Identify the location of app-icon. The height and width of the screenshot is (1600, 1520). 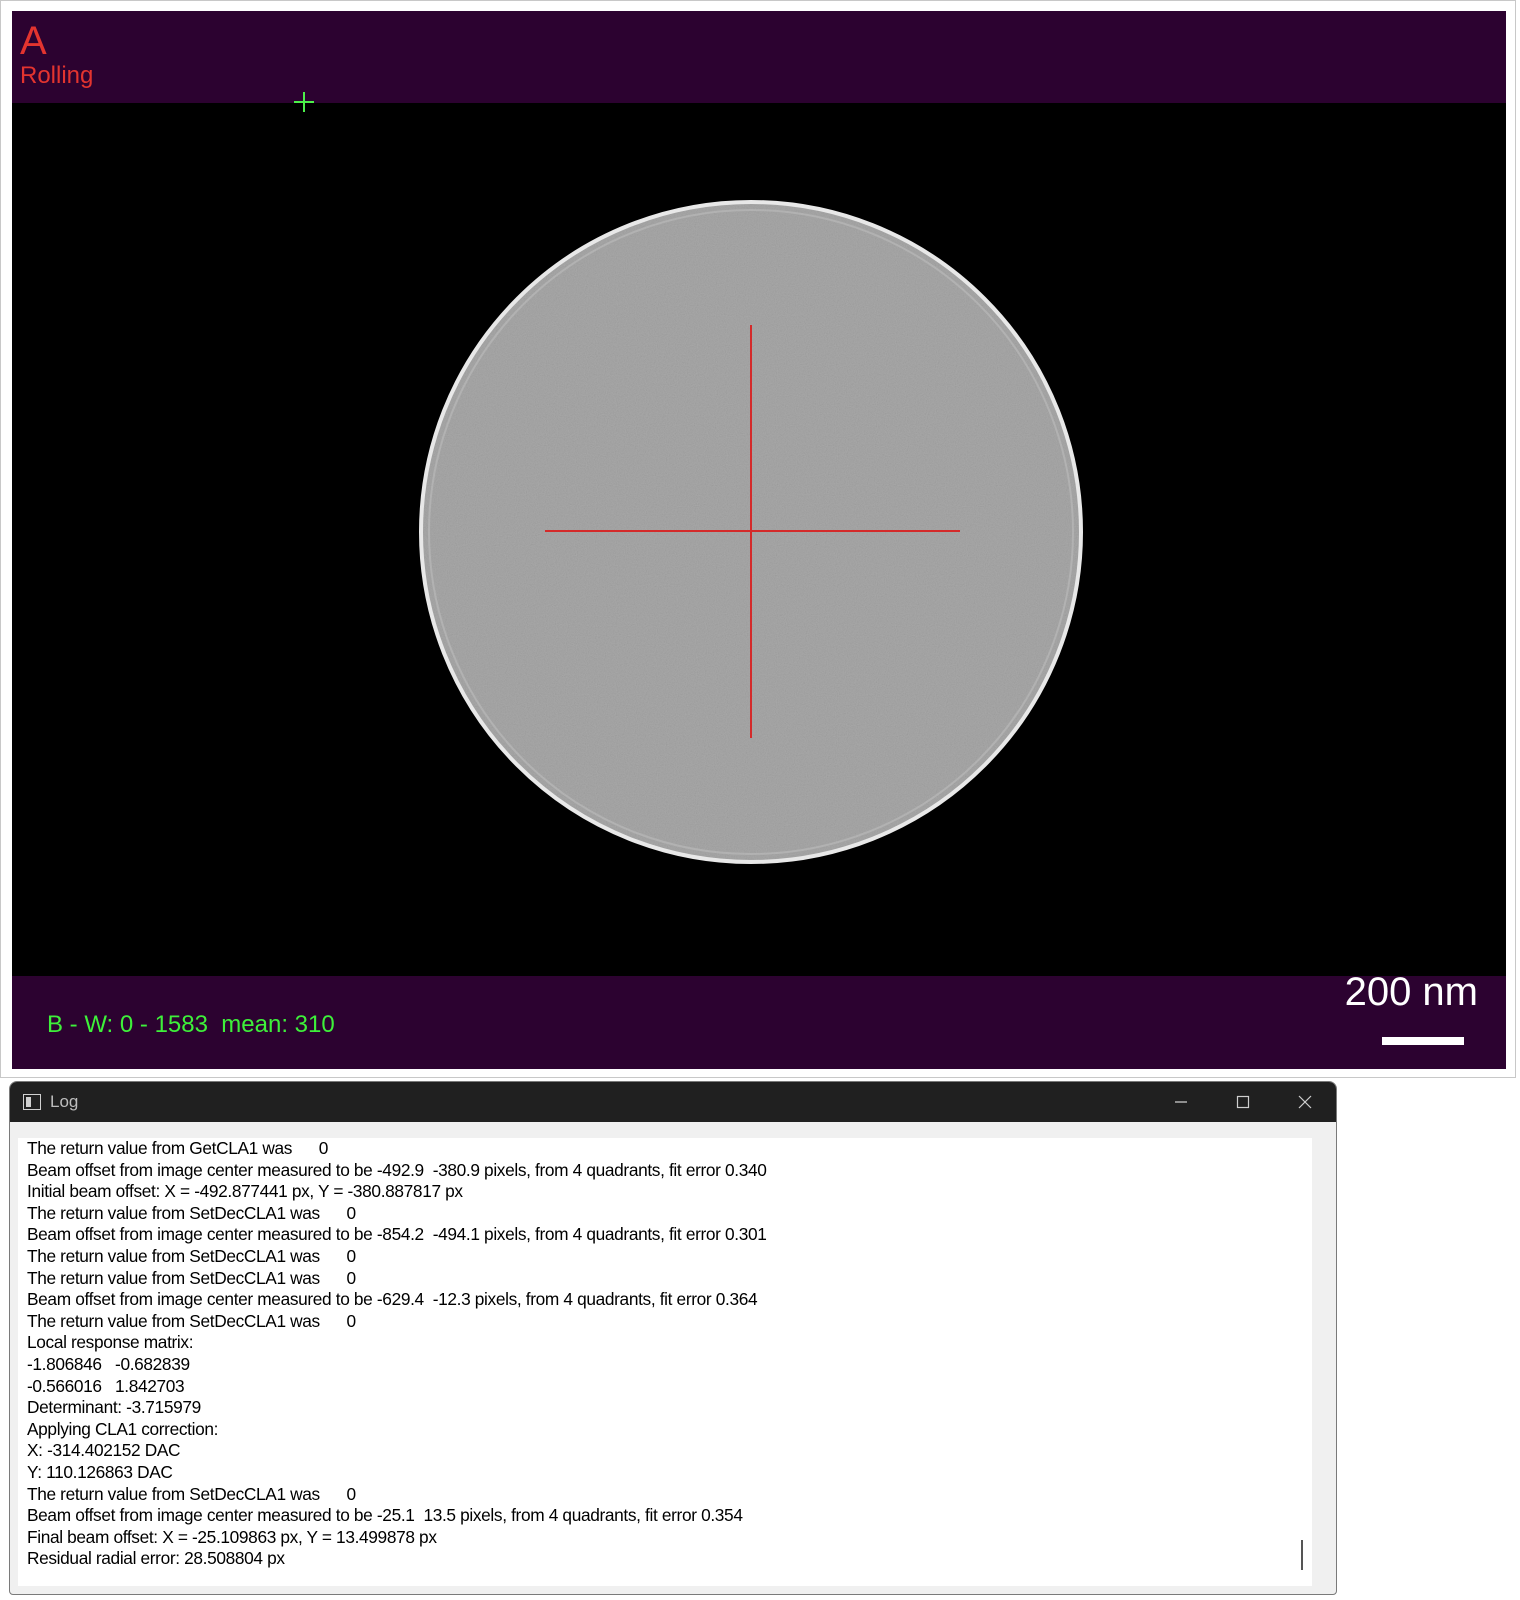
(32, 1102).